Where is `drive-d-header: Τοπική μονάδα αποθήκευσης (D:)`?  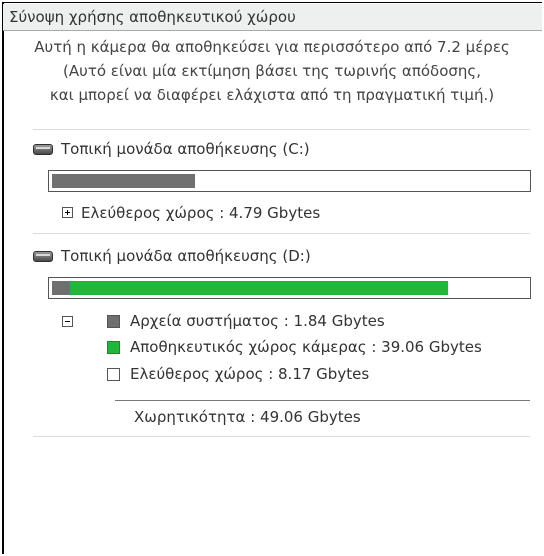 drive-d-header: Τοπική μονάδα αποθήκευσης (D:) is located at coordinates (172, 256).